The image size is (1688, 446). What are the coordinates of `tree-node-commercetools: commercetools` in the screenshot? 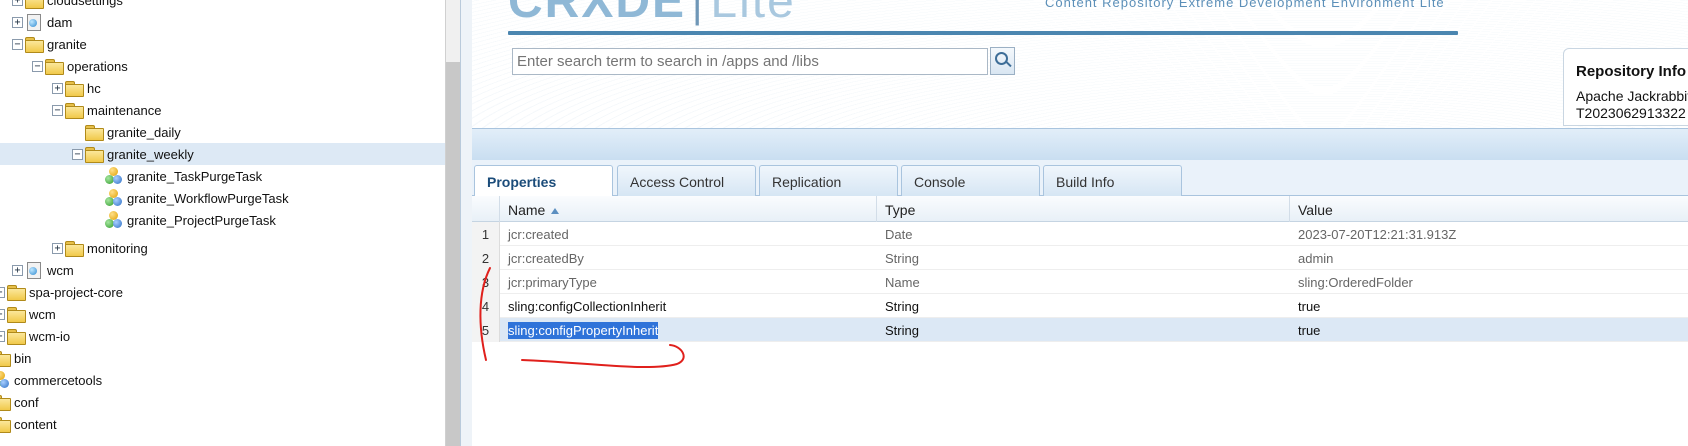 It's located at (51, 380).